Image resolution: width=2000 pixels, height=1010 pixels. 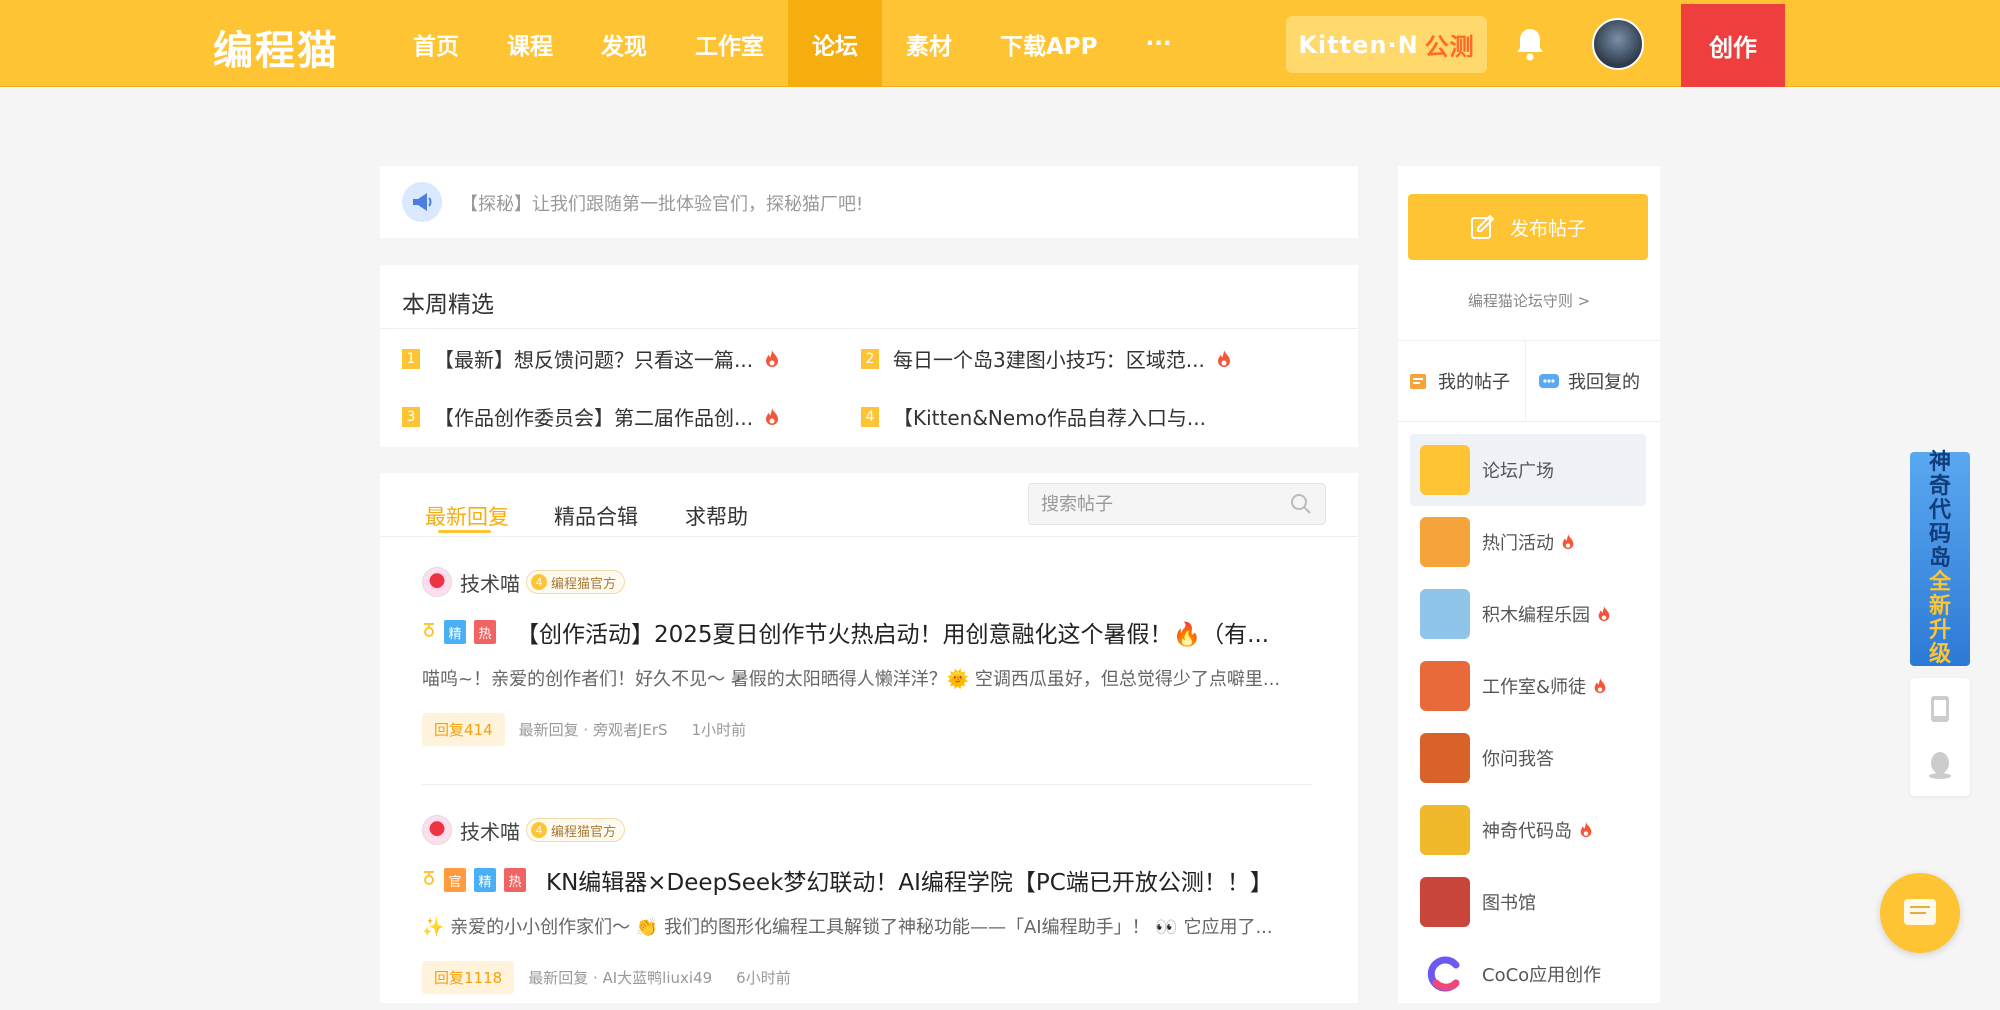 What do you see at coordinates (1445, 758) in the screenshot?
I see `forum-qa-icon` at bounding box center [1445, 758].